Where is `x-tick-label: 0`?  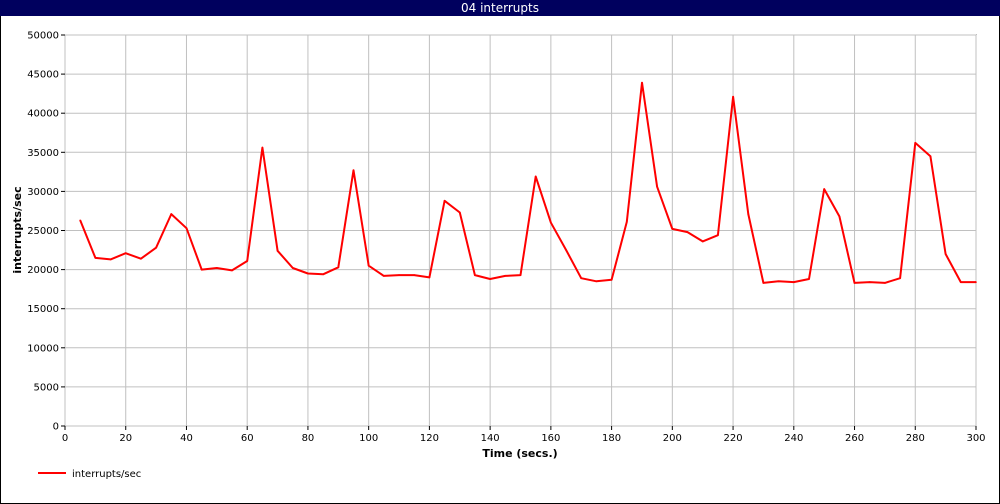 x-tick-label: 0 is located at coordinates (65, 438).